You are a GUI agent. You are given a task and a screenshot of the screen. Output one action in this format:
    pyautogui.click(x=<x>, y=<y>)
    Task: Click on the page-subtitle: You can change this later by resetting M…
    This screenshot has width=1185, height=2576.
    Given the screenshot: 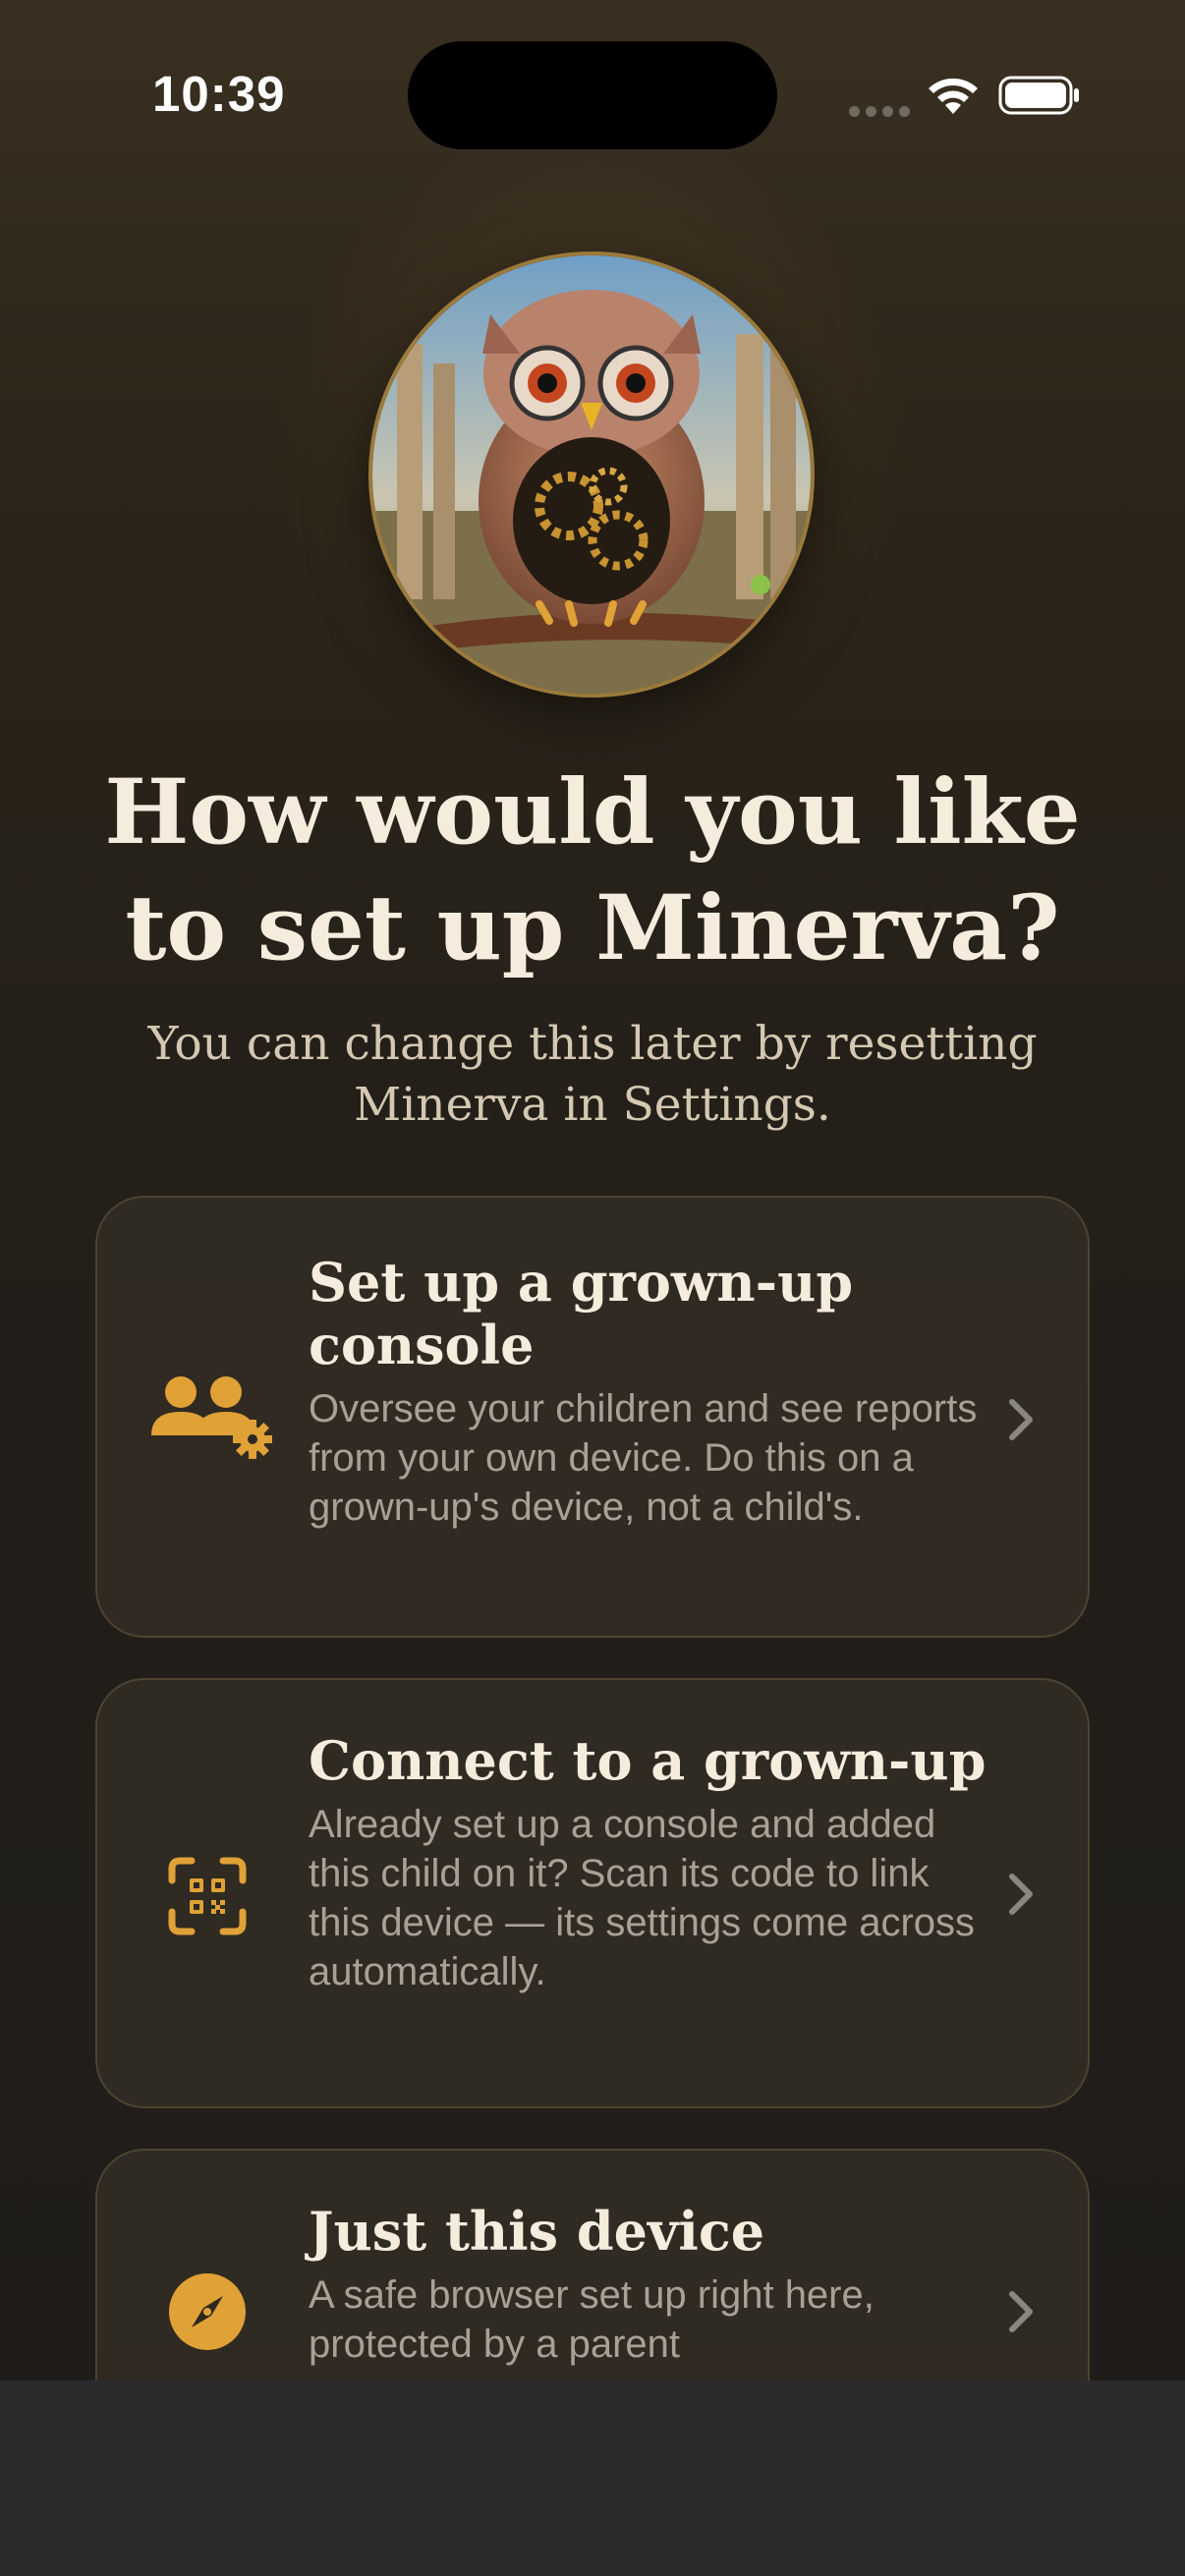 What is the action you would take?
    pyautogui.click(x=592, y=1075)
    